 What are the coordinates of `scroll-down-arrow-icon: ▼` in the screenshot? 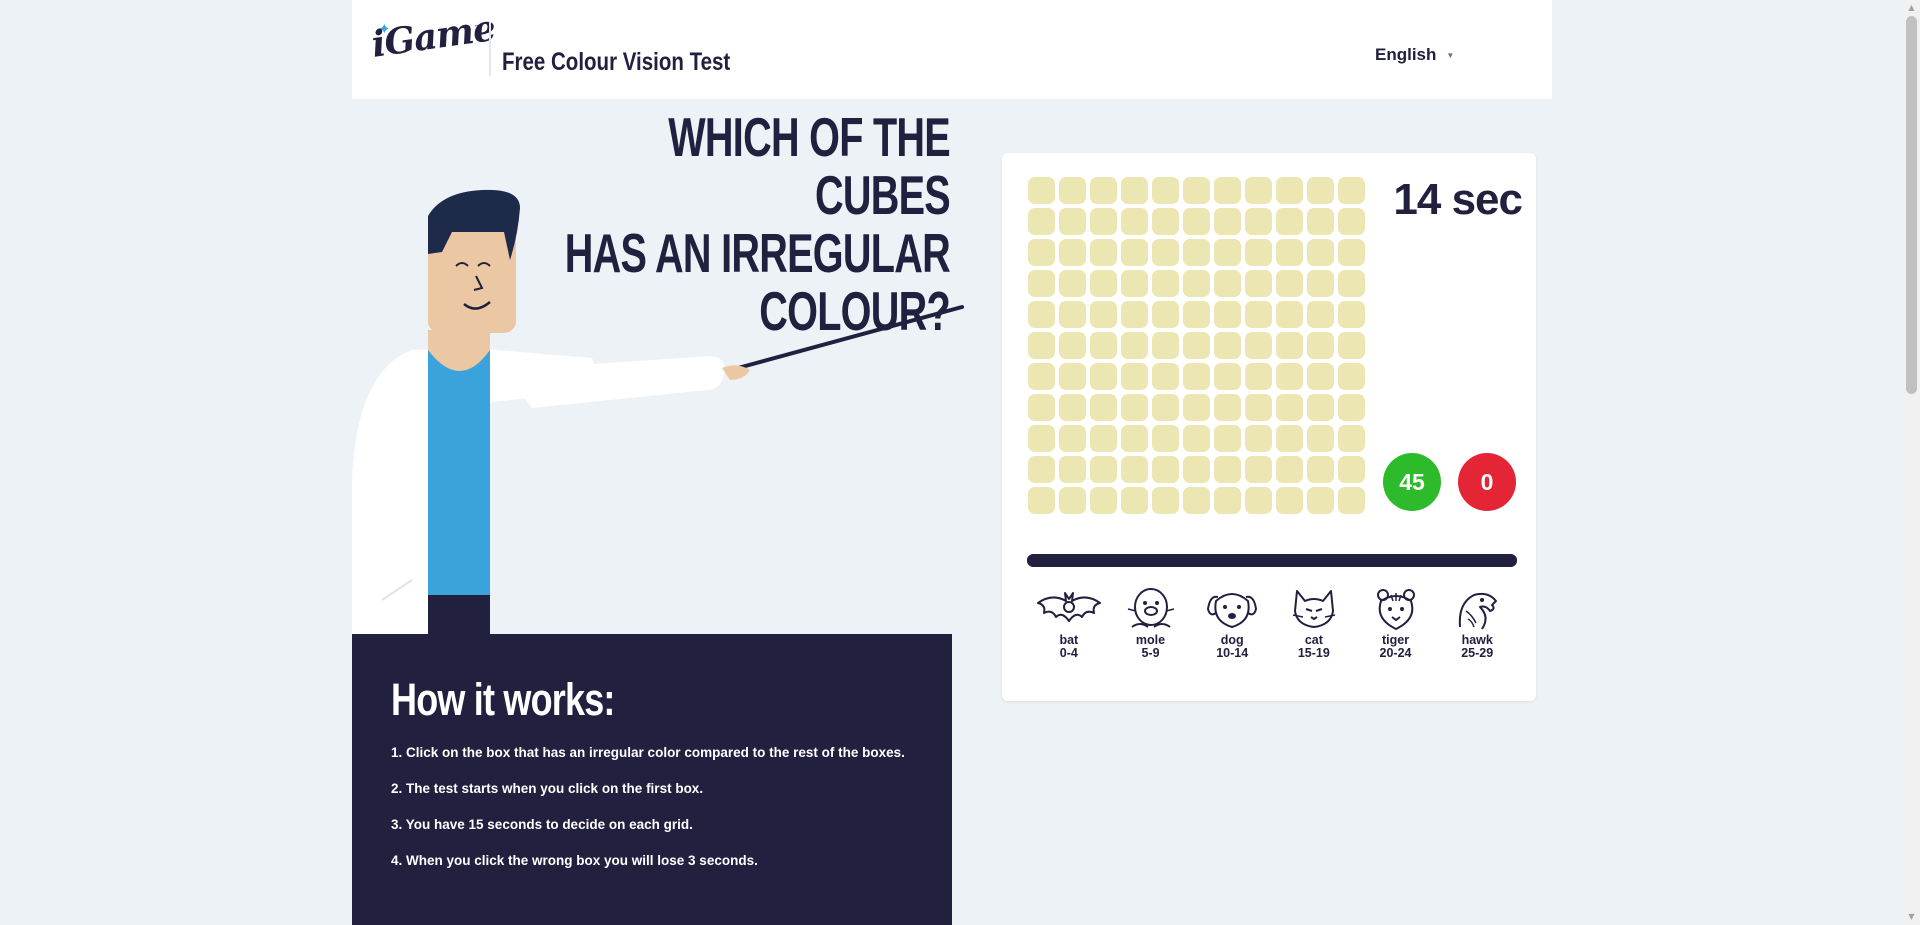 It's located at (1911, 917).